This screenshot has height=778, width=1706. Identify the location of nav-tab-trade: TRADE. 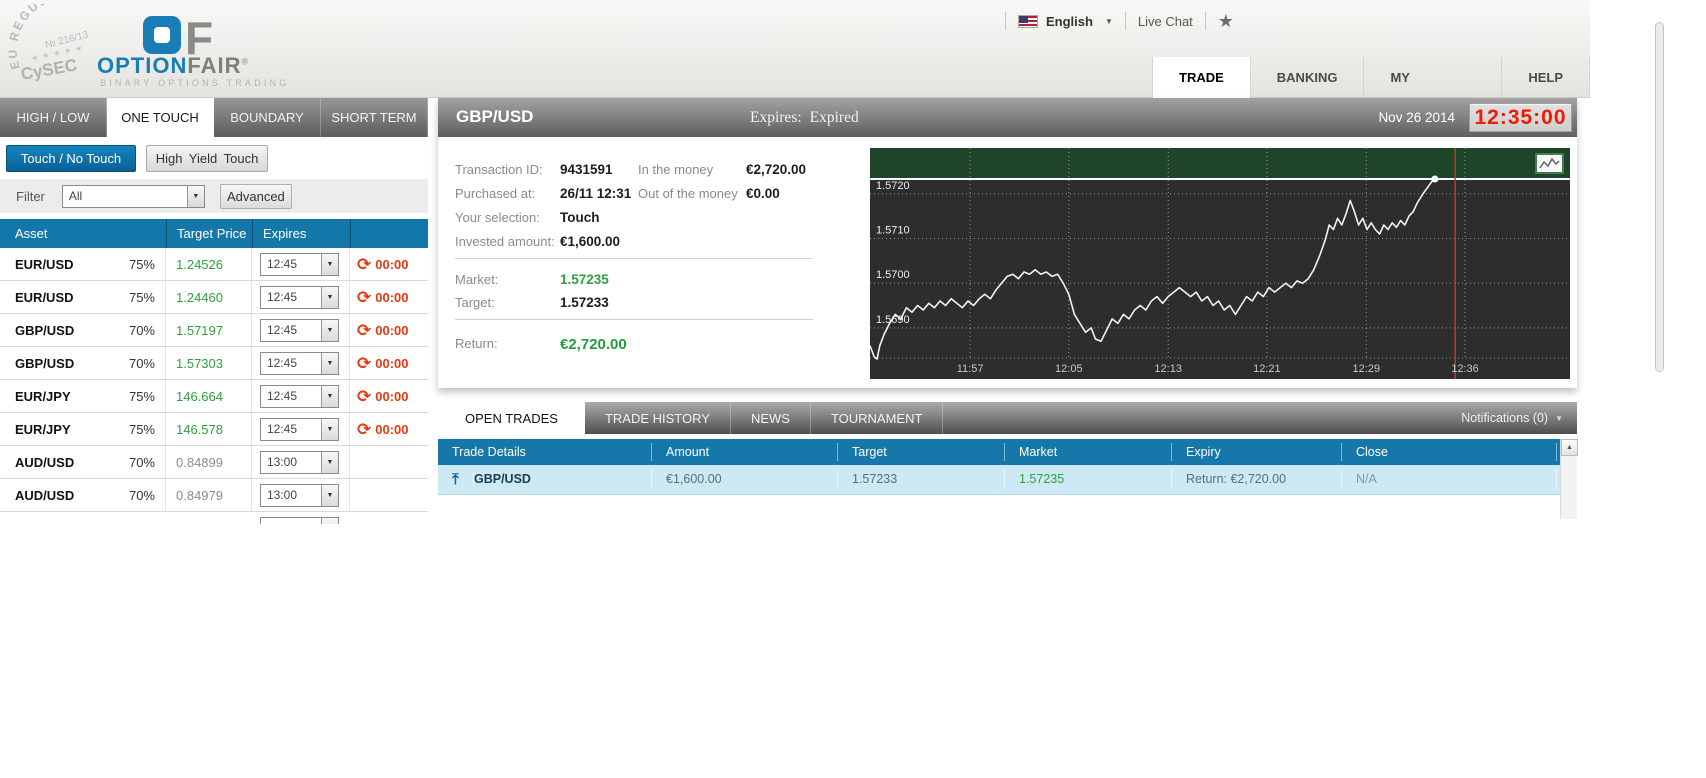
(1201, 77).